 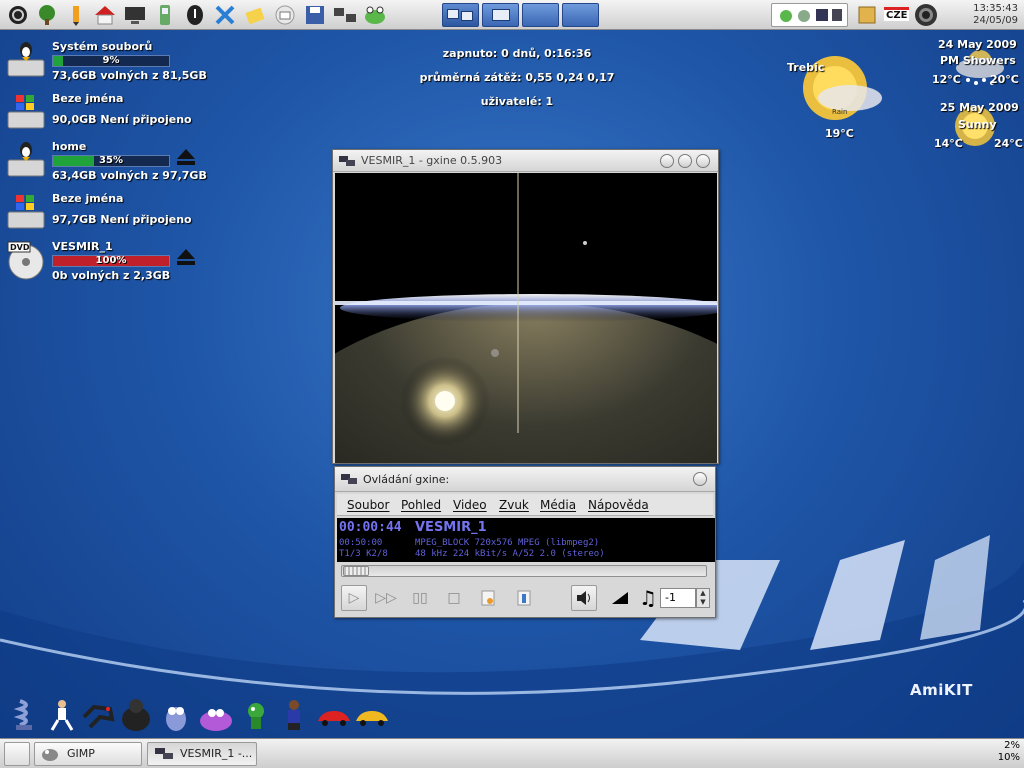 What do you see at coordinates (18, 15) in the screenshot?
I see `amiga-icon` at bounding box center [18, 15].